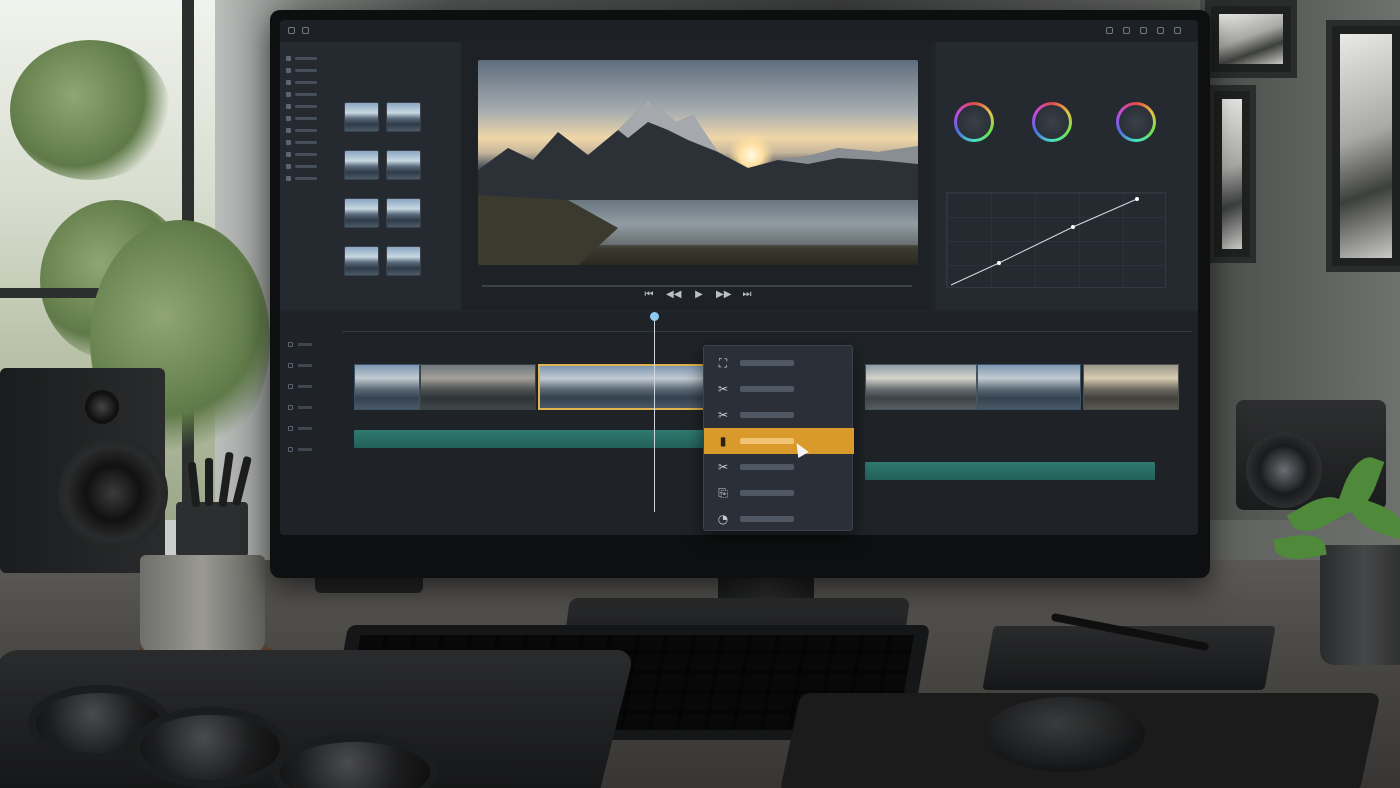  What do you see at coordinates (1109, 30) in the screenshot?
I see `settings-icon` at bounding box center [1109, 30].